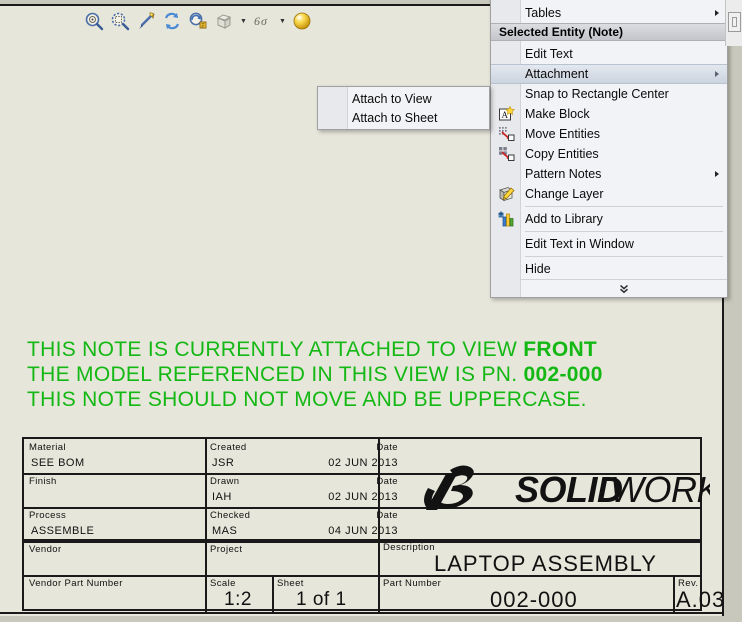 Image resolution: width=742 pixels, height=622 pixels. I want to click on process-label: Process, so click(48, 515).